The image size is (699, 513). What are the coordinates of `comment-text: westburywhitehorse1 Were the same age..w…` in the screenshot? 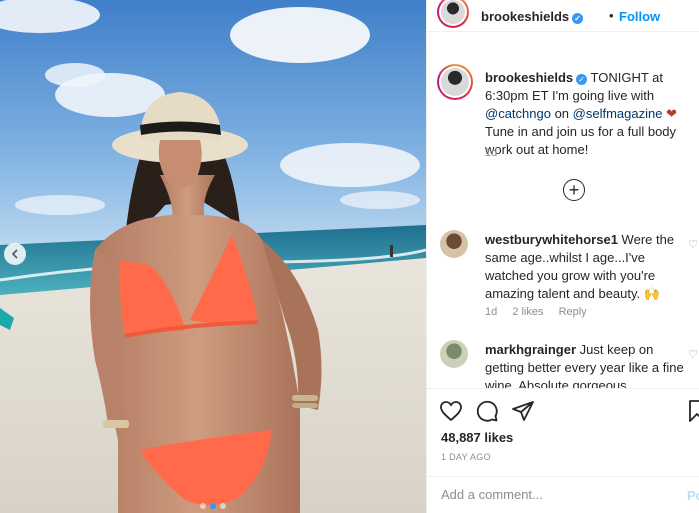 It's located at (580, 266).